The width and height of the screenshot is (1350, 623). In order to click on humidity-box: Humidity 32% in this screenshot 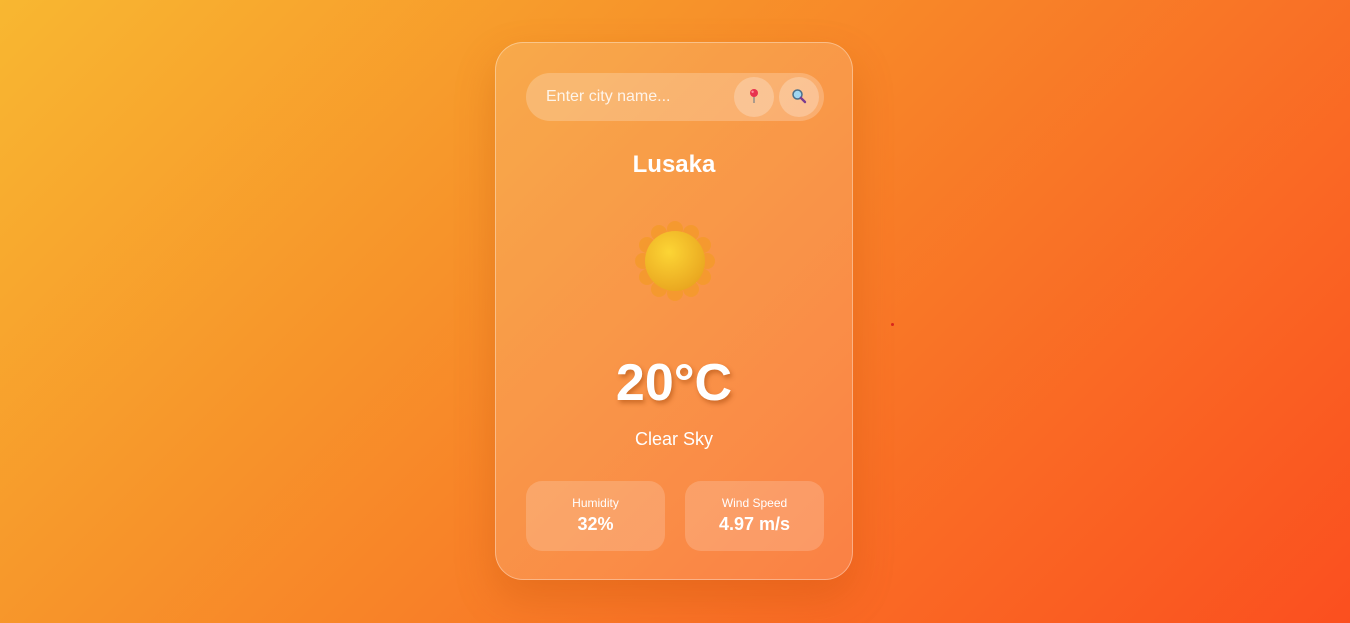, I will do `click(595, 516)`.